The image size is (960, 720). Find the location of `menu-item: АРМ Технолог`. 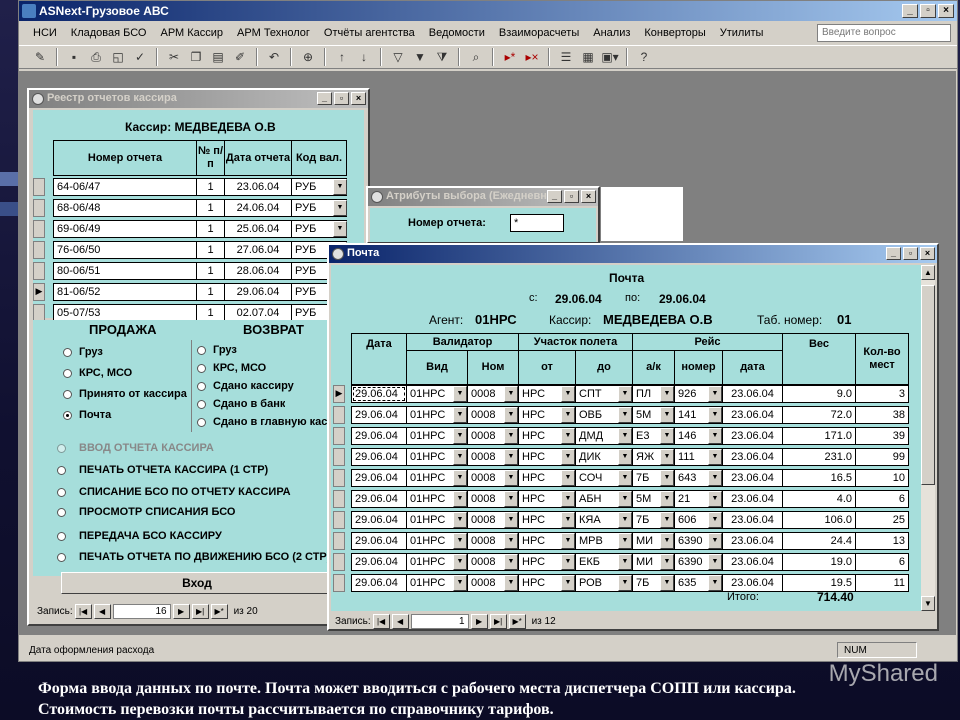

menu-item: АРМ Технолог is located at coordinates (273, 33).